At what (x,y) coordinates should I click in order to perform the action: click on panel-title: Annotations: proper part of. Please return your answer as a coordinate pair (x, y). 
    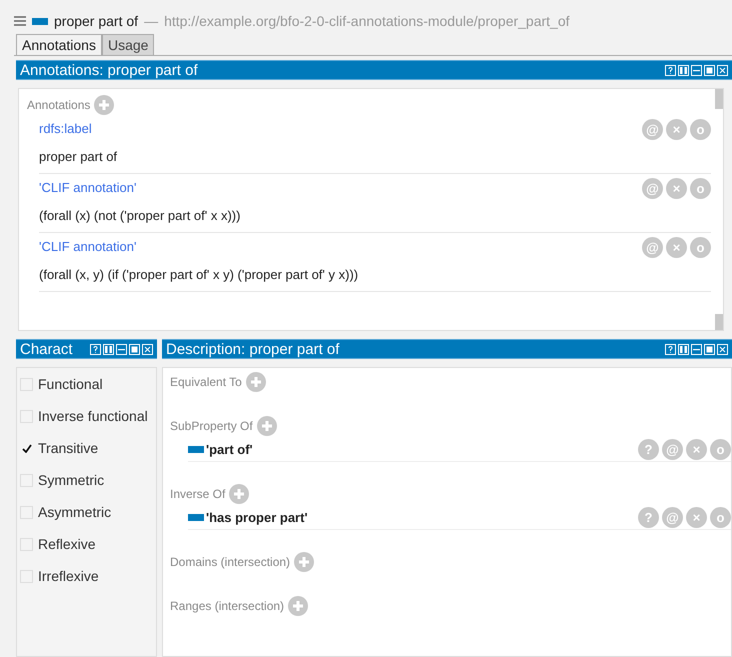
    Looking at the image, I should click on (109, 70).